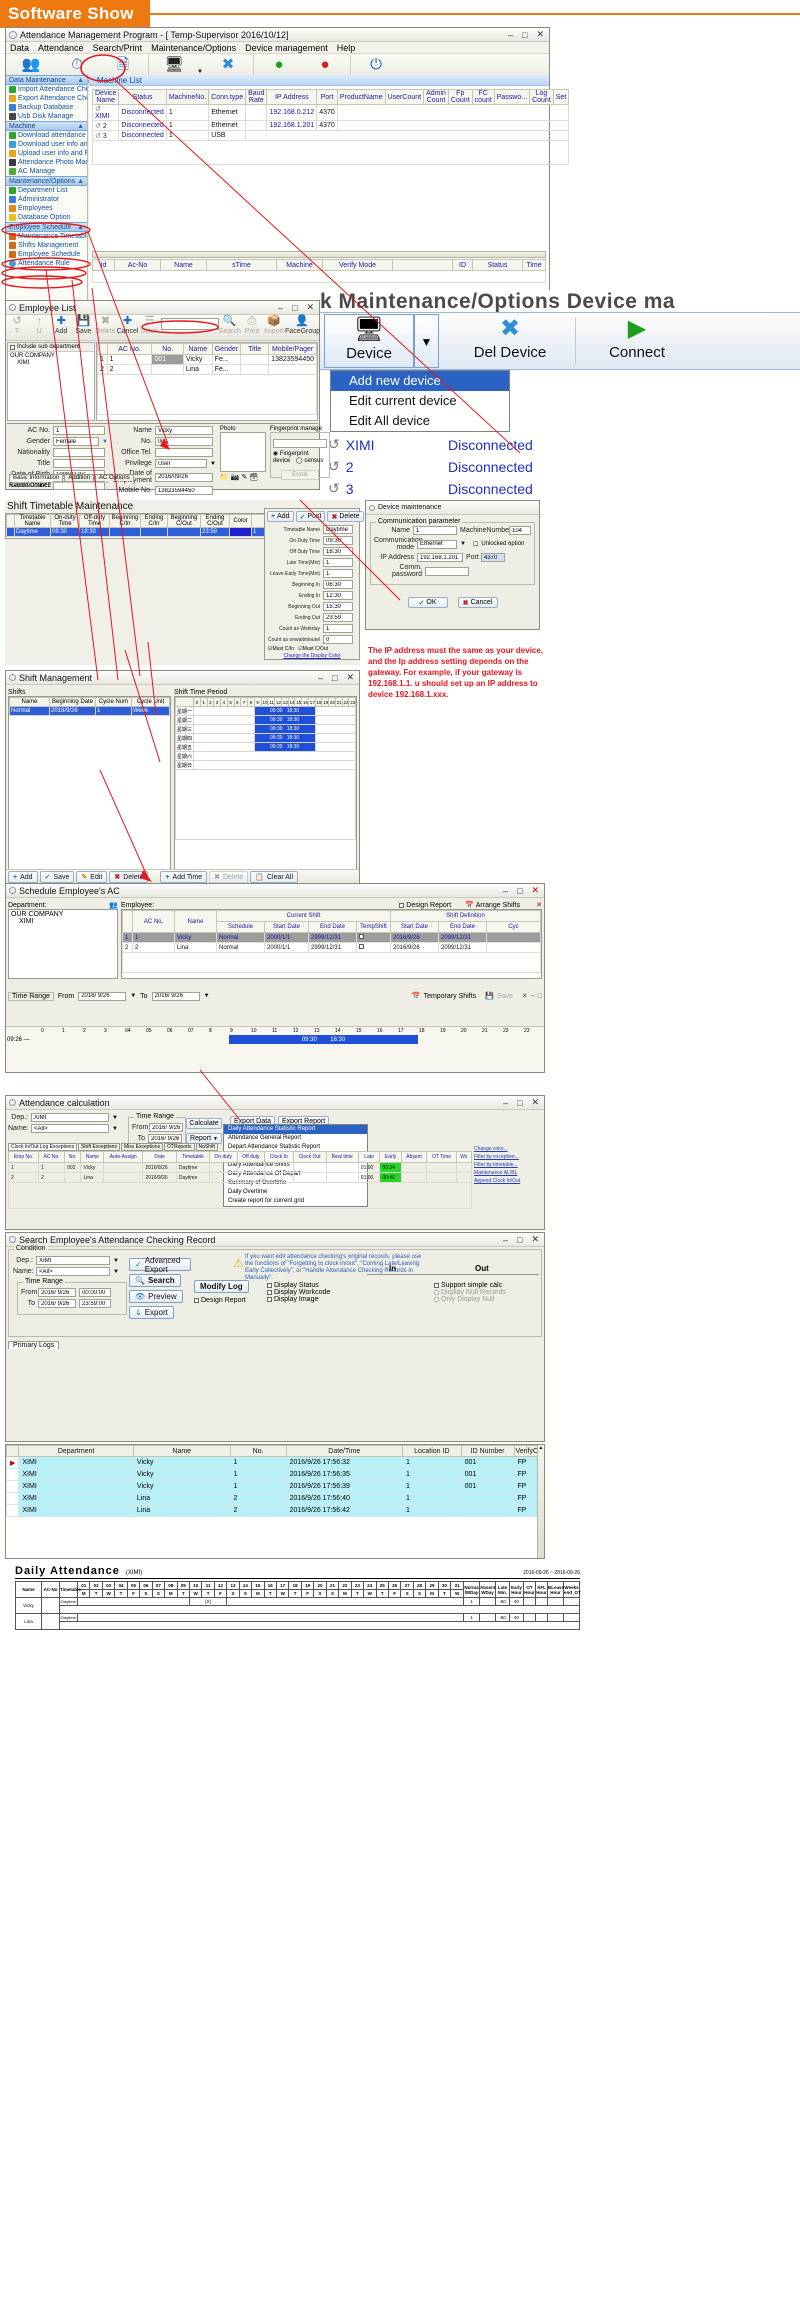 This screenshot has width=800, height=2324. What do you see at coordinates (533, 996) in the screenshot?
I see `minus-icon: −` at bounding box center [533, 996].